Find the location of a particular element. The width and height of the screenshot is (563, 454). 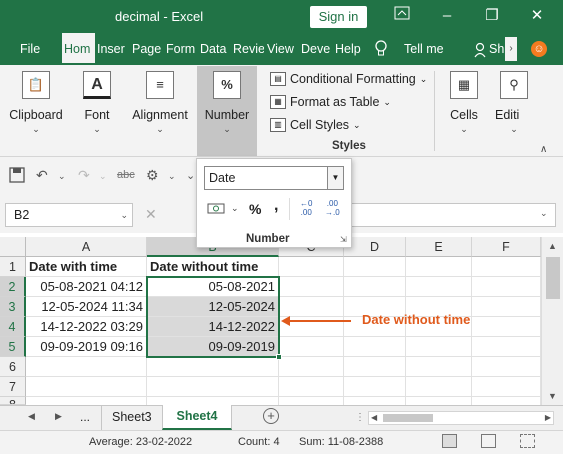

row-header-5: 5 is located at coordinates (13, 347).